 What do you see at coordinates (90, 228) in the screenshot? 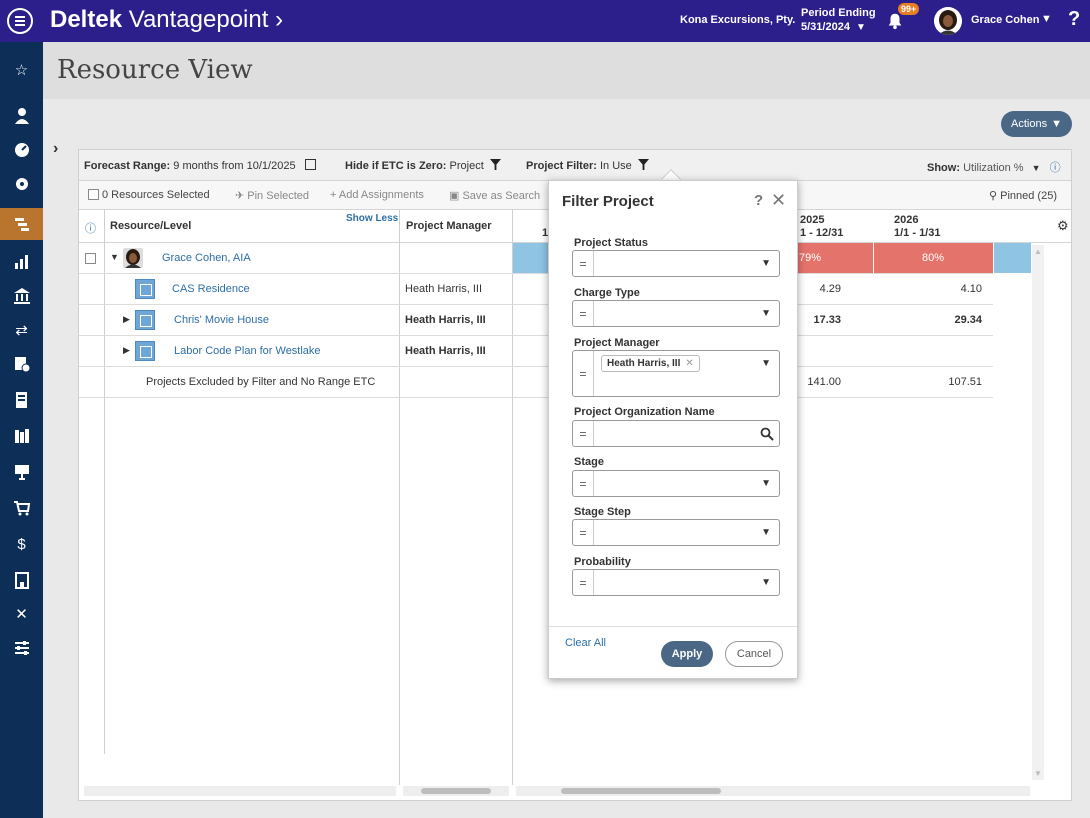
I see `grid-info-icon: ⓘ` at bounding box center [90, 228].